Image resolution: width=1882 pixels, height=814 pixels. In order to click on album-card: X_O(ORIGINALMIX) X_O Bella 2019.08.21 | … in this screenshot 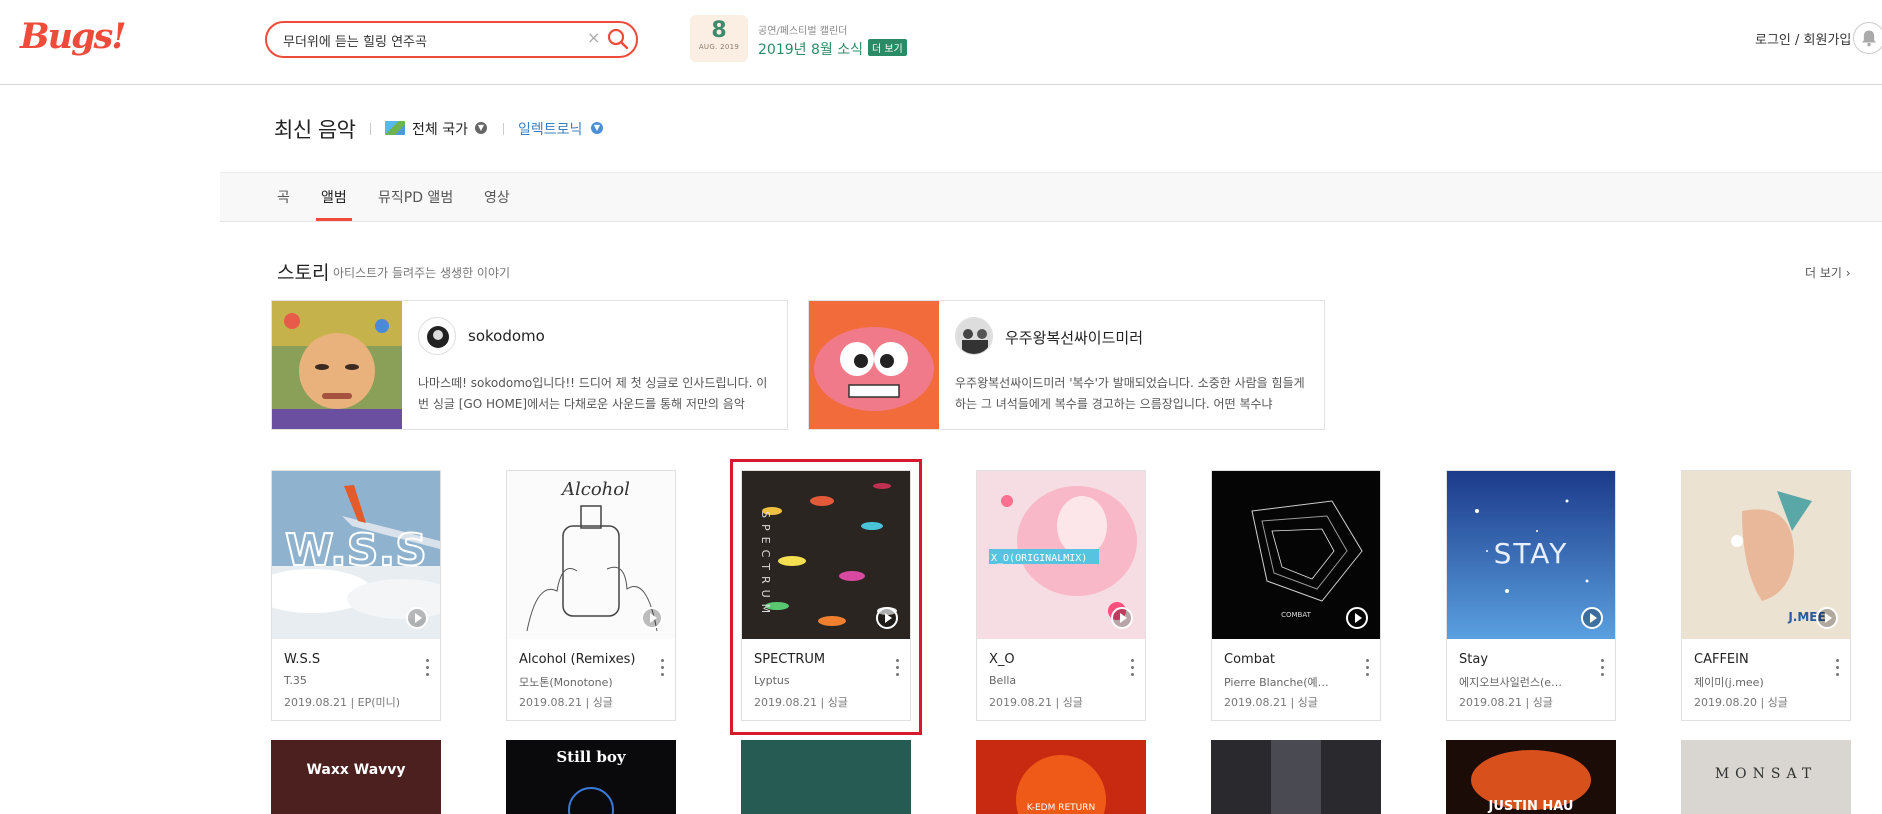, I will do `click(1061, 595)`.